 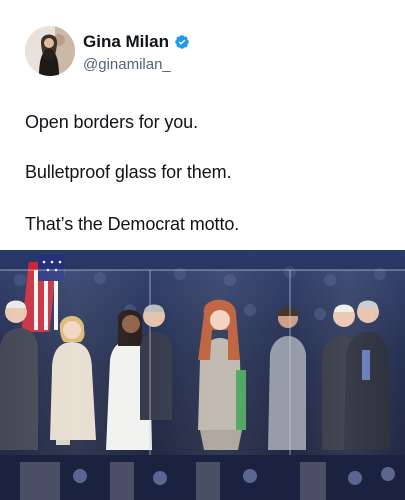 I want to click on avatar-image, so click(x=50, y=51).